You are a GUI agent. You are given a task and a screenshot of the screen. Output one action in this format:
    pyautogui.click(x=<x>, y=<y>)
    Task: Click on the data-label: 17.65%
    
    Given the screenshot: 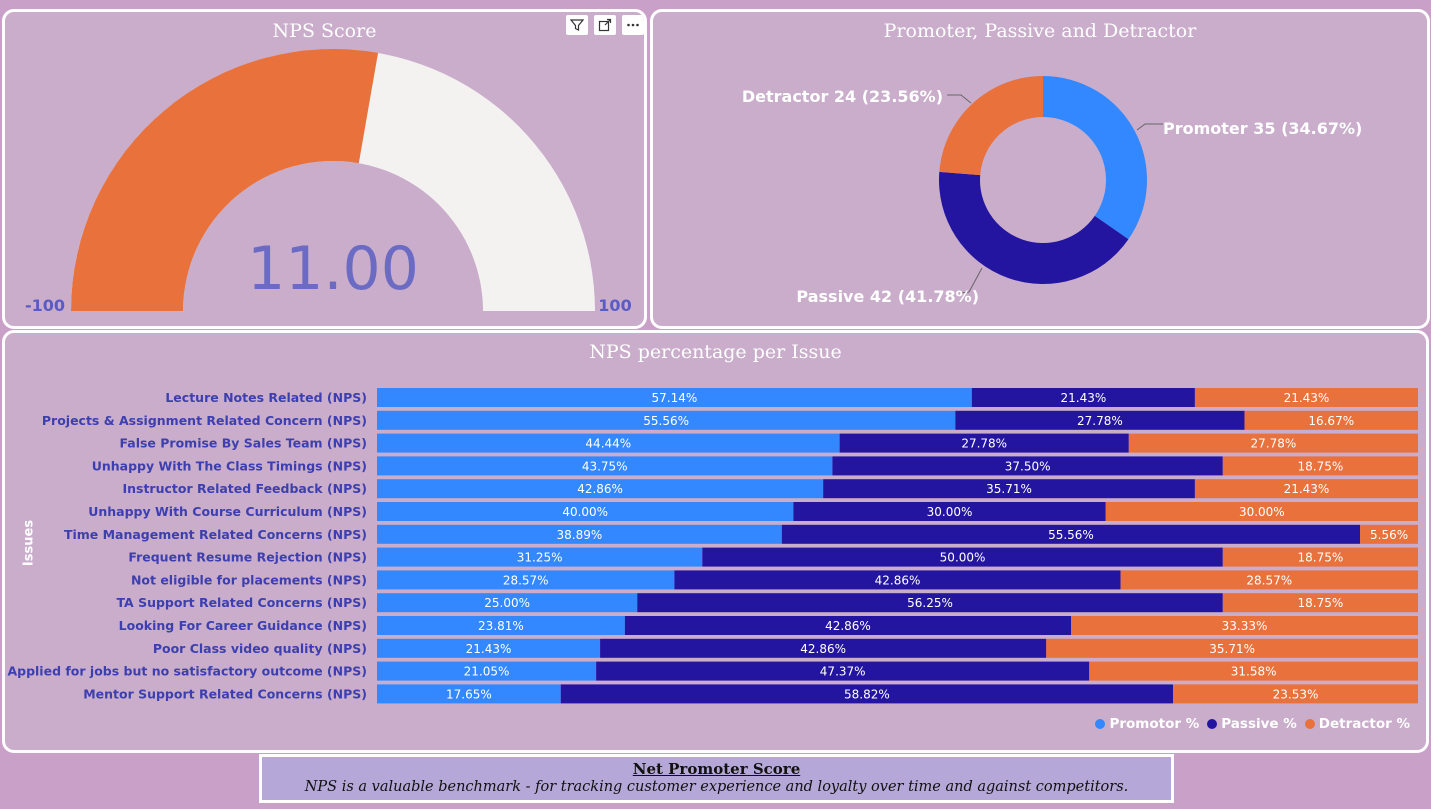 What is the action you would take?
    pyautogui.click(x=469, y=694)
    